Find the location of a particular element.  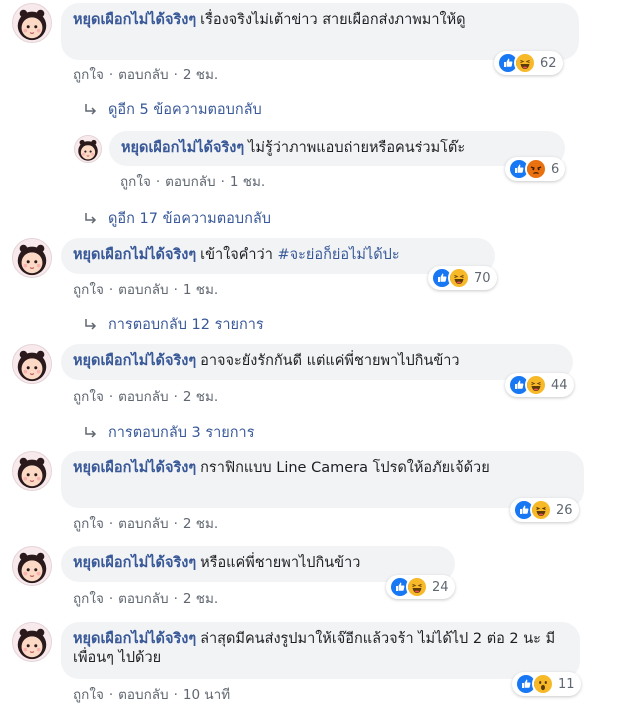

view-more-replies-label: ดูอีก 17 ข้อความตอบกลับ is located at coordinates (189, 219).